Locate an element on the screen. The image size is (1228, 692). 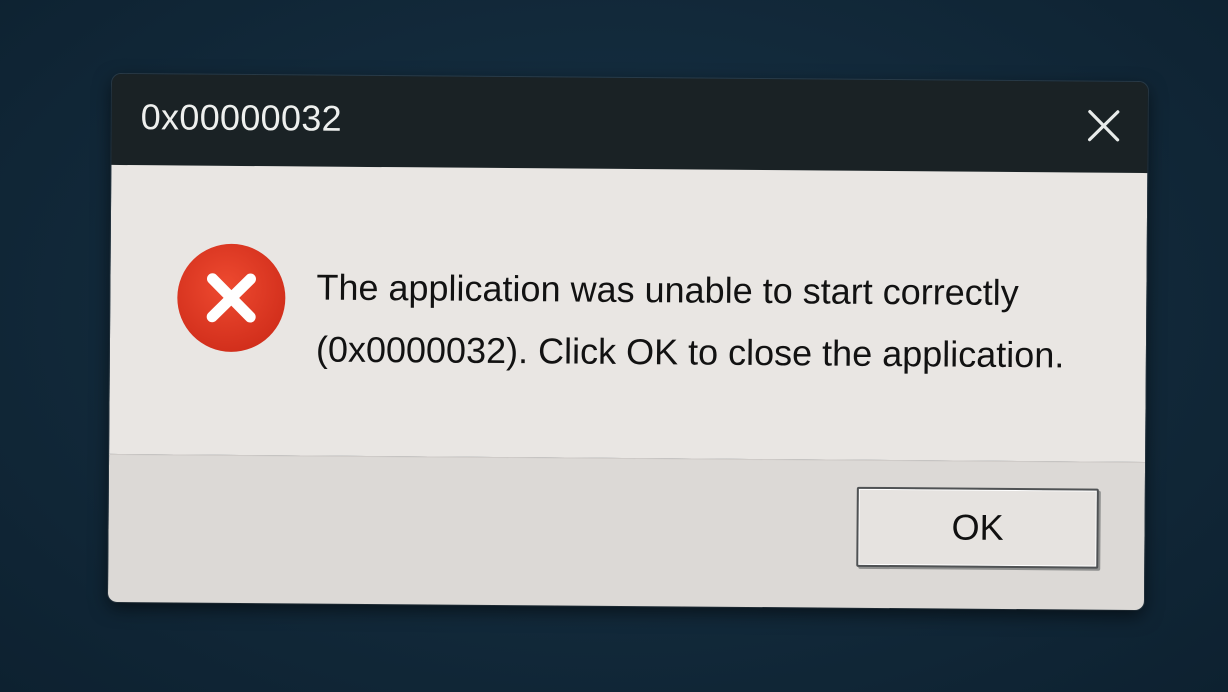
window-title: 0x00000032 is located at coordinates (241, 117).